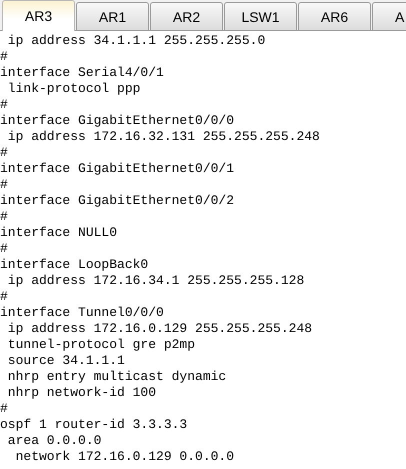 Image resolution: width=406 pixels, height=469 pixels. Describe the element at coordinates (94, 425) in the screenshot. I see `console-line: ospf 1 router-id 3.3.3.3` at that location.